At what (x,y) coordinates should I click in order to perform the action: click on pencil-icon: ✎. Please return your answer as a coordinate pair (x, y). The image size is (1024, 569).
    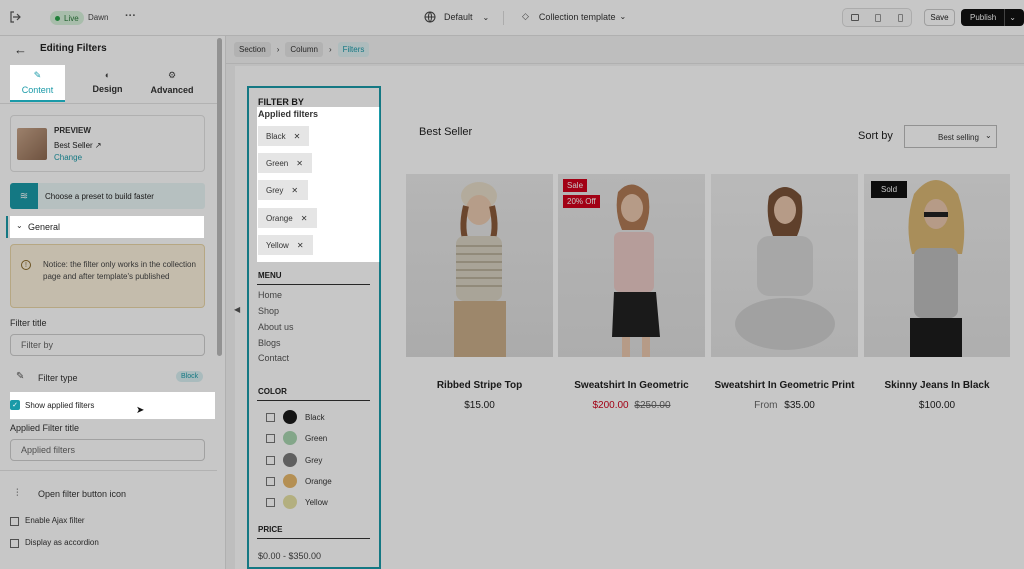
    Looking at the image, I should click on (20, 376).